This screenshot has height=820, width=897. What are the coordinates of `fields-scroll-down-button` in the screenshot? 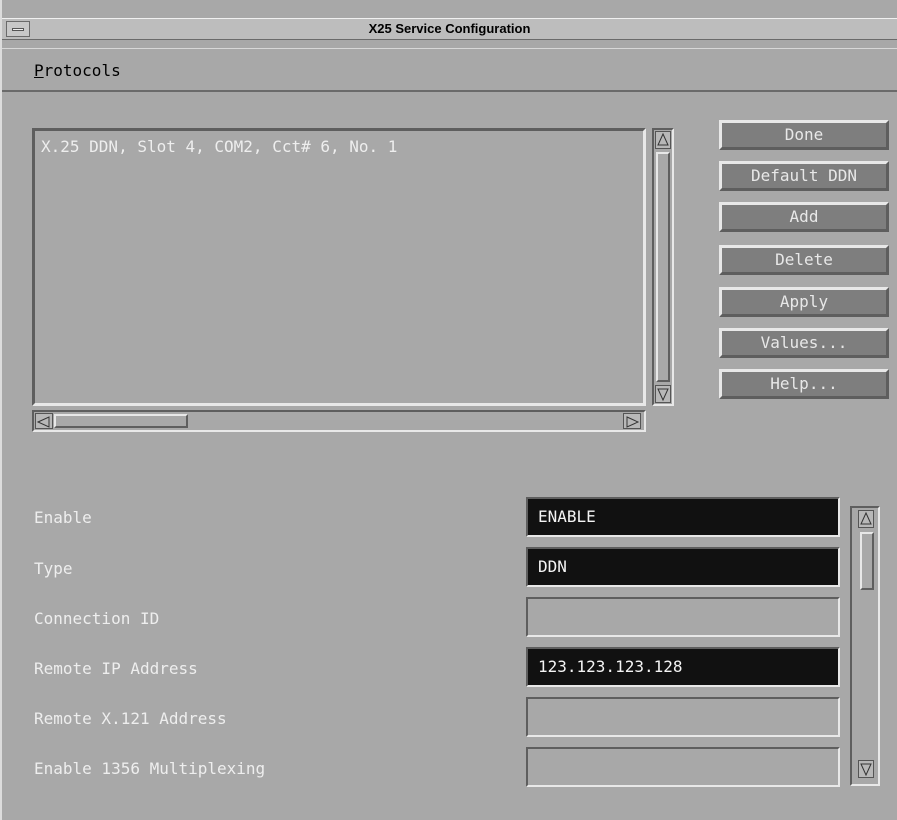 It's located at (866, 769).